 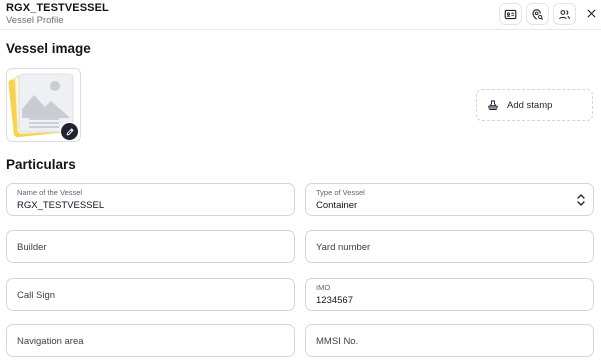 I want to click on imo-value: 1234567, so click(x=334, y=300).